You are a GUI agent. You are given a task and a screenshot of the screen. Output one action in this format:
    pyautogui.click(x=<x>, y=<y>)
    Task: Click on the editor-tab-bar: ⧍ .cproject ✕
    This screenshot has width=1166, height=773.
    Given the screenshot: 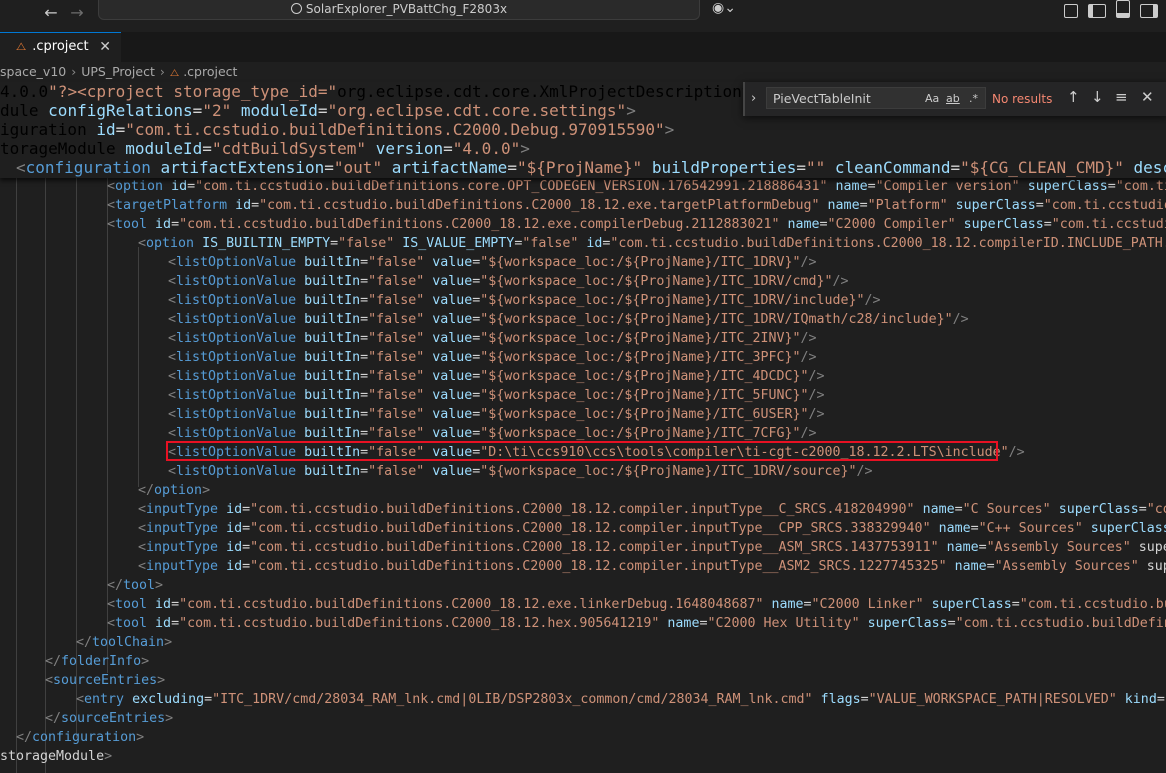 What is the action you would take?
    pyautogui.click(x=583, y=47)
    